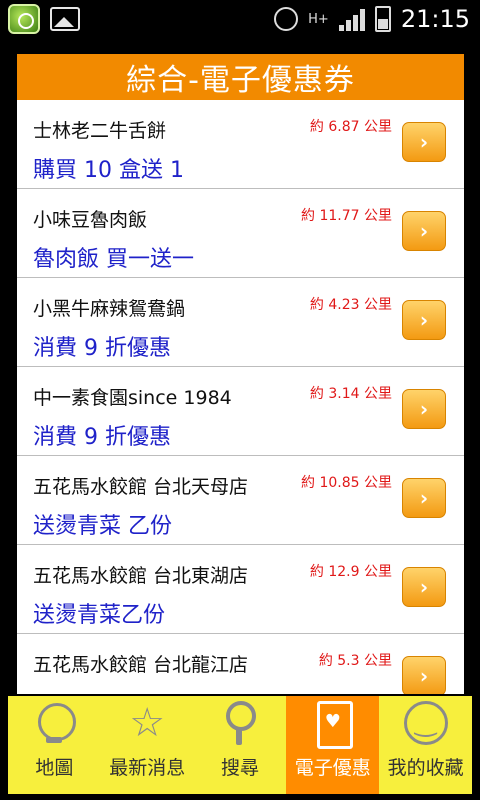 This screenshot has height=800, width=480. Describe the element at coordinates (240, 411) in the screenshot. I see `coupon-list-item: 中一素食園since 1984 消費 9 折優惠 約 3.14 公里 ›` at that location.